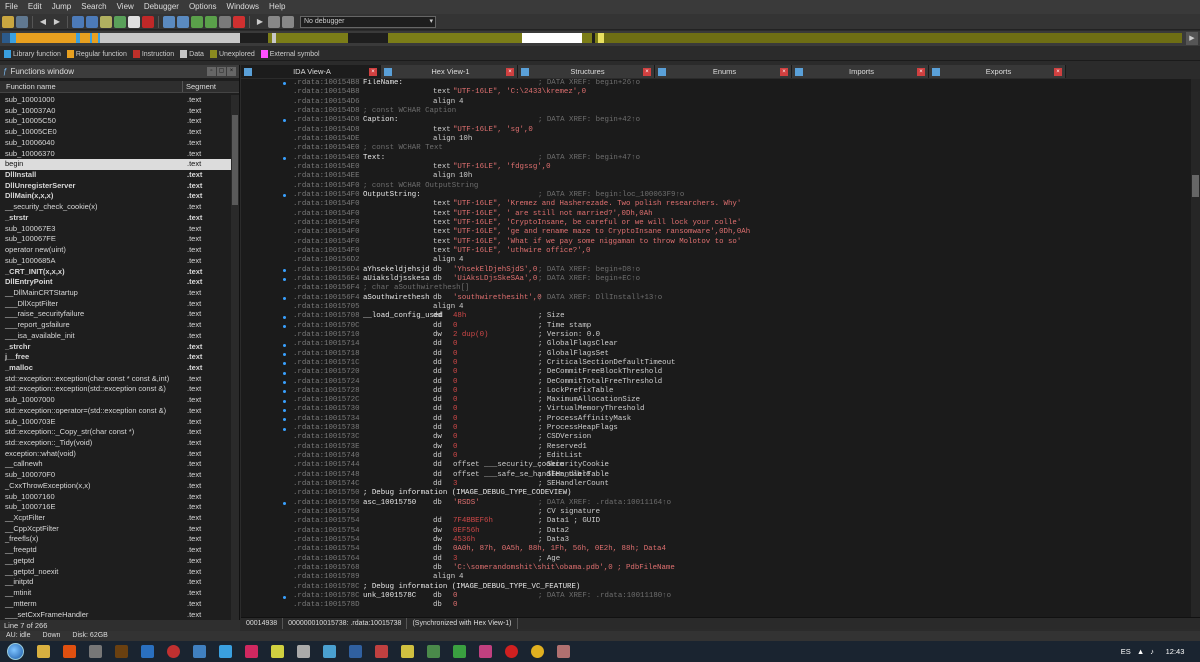 The height and width of the screenshot is (662, 1200). What do you see at coordinates (485, 651) in the screenshot?
I see `taskbar-app-player` at bounding box center [485, 651].